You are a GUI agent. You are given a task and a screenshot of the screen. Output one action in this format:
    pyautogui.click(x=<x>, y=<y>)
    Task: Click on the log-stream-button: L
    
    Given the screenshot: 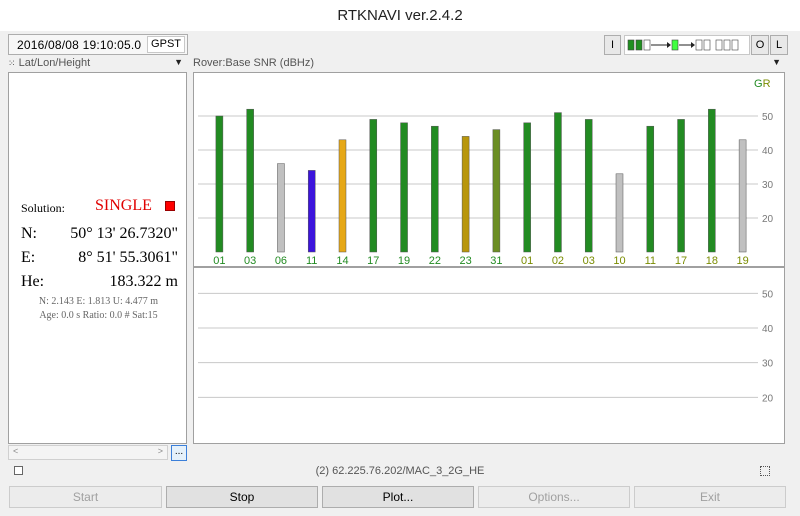 What is the action you would take?
    pyautogui.click(x=779, y=45)
    